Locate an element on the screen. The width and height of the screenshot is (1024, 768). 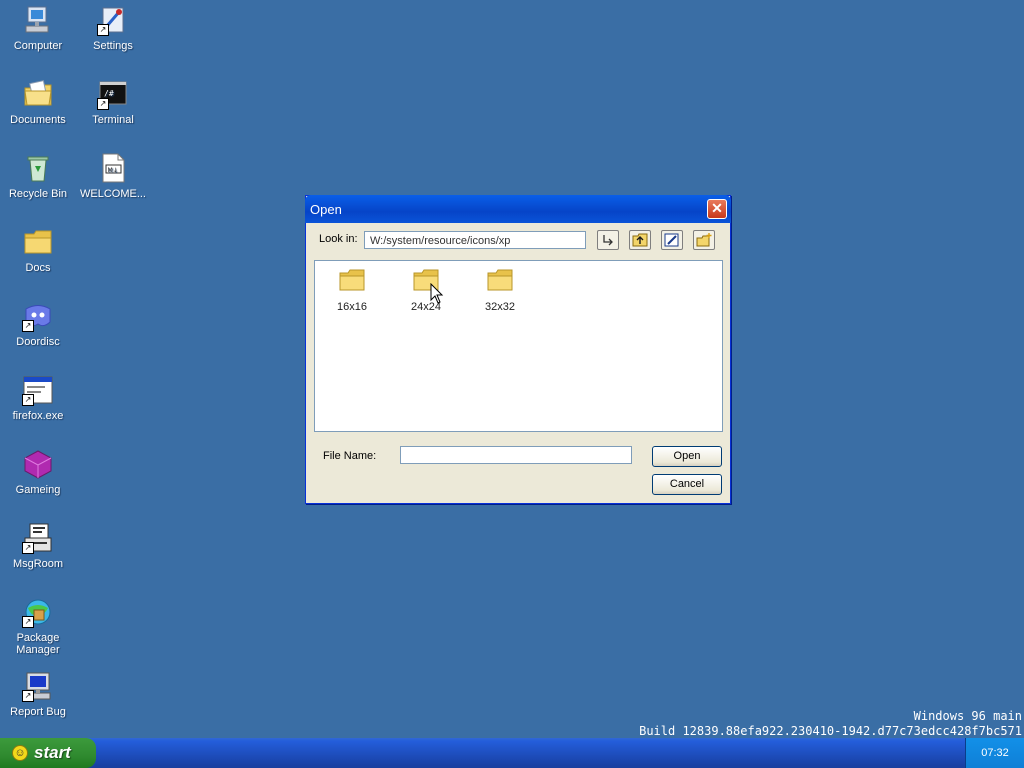
desktop-icon-label: Documents is located at coordinates (38, 120).